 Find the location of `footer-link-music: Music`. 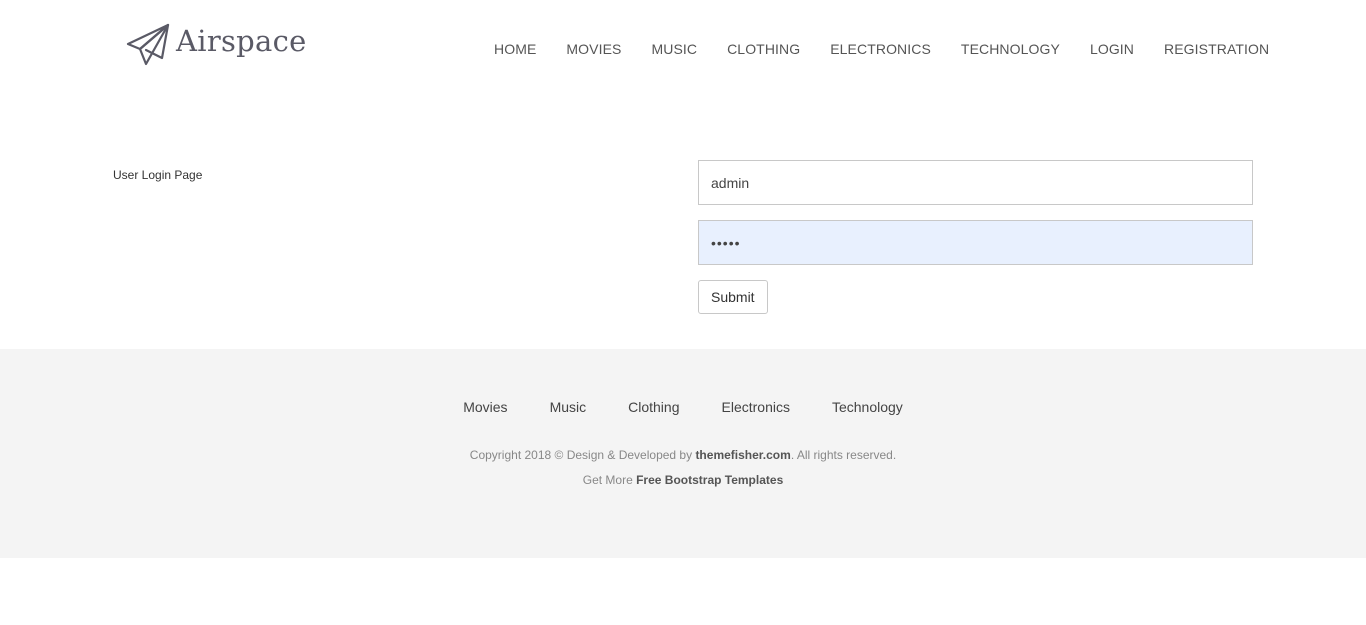

footer-link-music: Music is located at coordinates (568, 407).